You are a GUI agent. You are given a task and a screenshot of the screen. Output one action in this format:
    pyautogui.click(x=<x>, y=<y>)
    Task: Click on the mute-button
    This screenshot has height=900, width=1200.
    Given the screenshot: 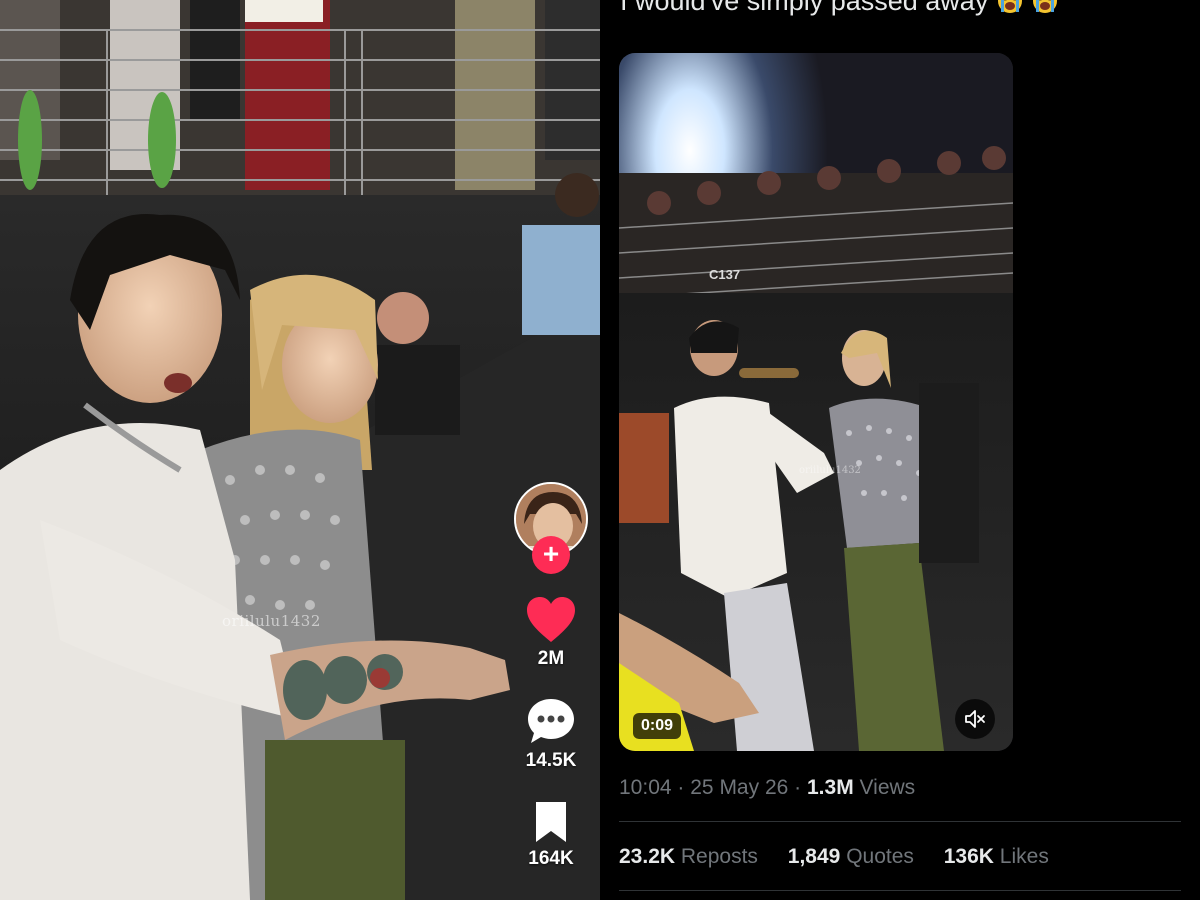 What is the action you would take?
    pyautogui.click(x=975, y=719)
    